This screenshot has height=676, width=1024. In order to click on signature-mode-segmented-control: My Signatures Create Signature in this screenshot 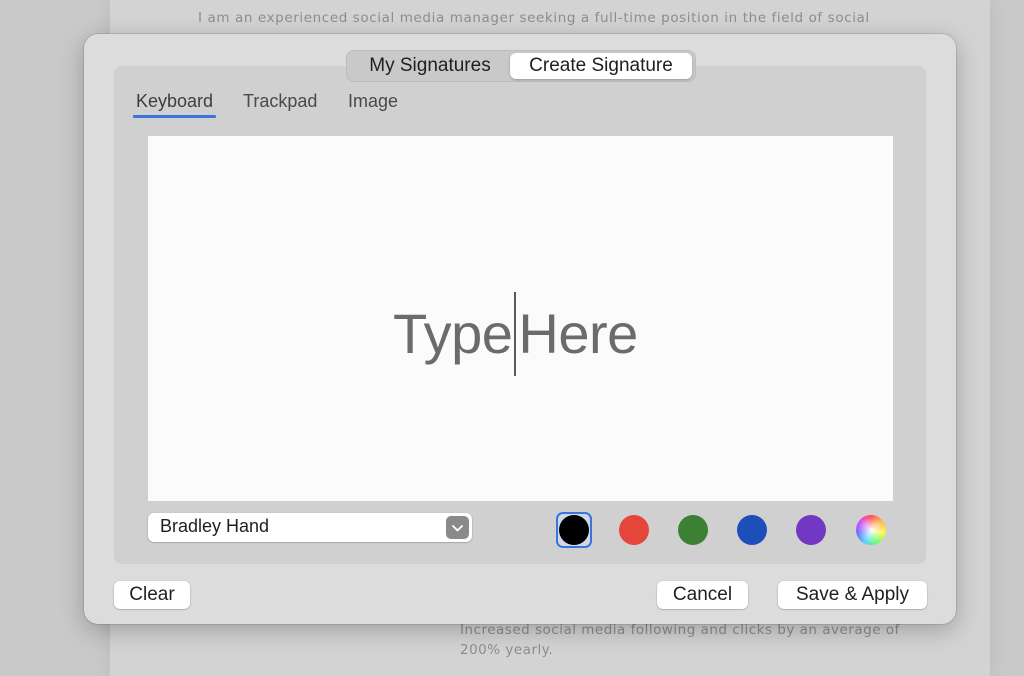, I will do `click(521, 66)`.